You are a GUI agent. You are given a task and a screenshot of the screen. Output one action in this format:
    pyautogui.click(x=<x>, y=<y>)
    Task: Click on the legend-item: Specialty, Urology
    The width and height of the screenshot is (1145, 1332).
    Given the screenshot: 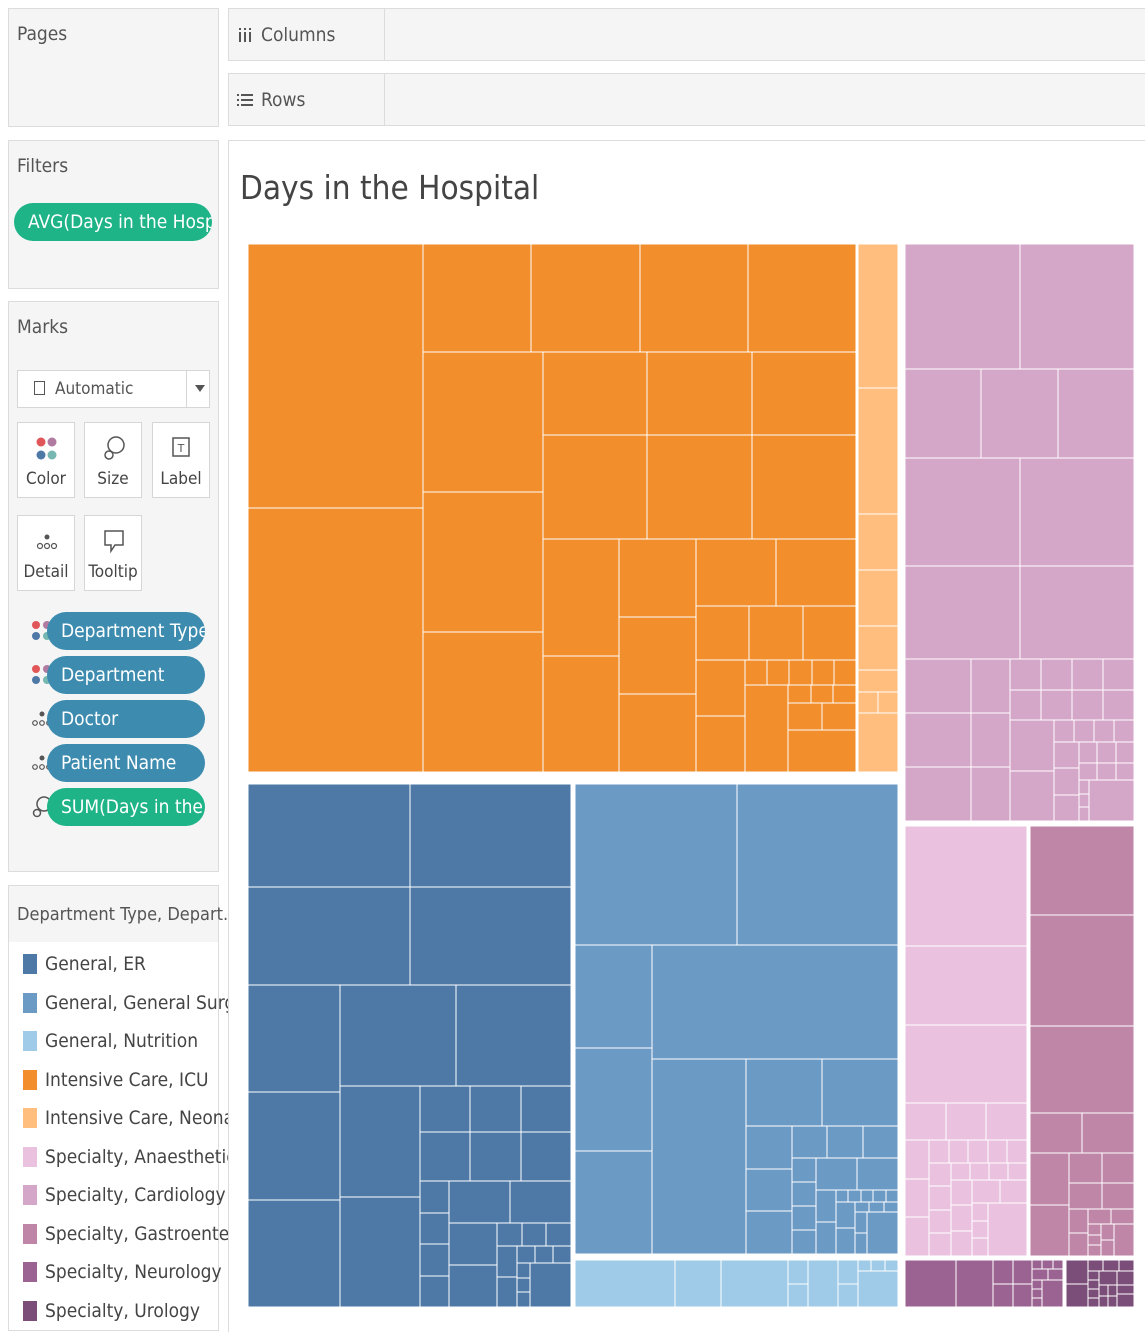 What is the action you would take?
    pyautogui.click(x=111, y=1311)
    